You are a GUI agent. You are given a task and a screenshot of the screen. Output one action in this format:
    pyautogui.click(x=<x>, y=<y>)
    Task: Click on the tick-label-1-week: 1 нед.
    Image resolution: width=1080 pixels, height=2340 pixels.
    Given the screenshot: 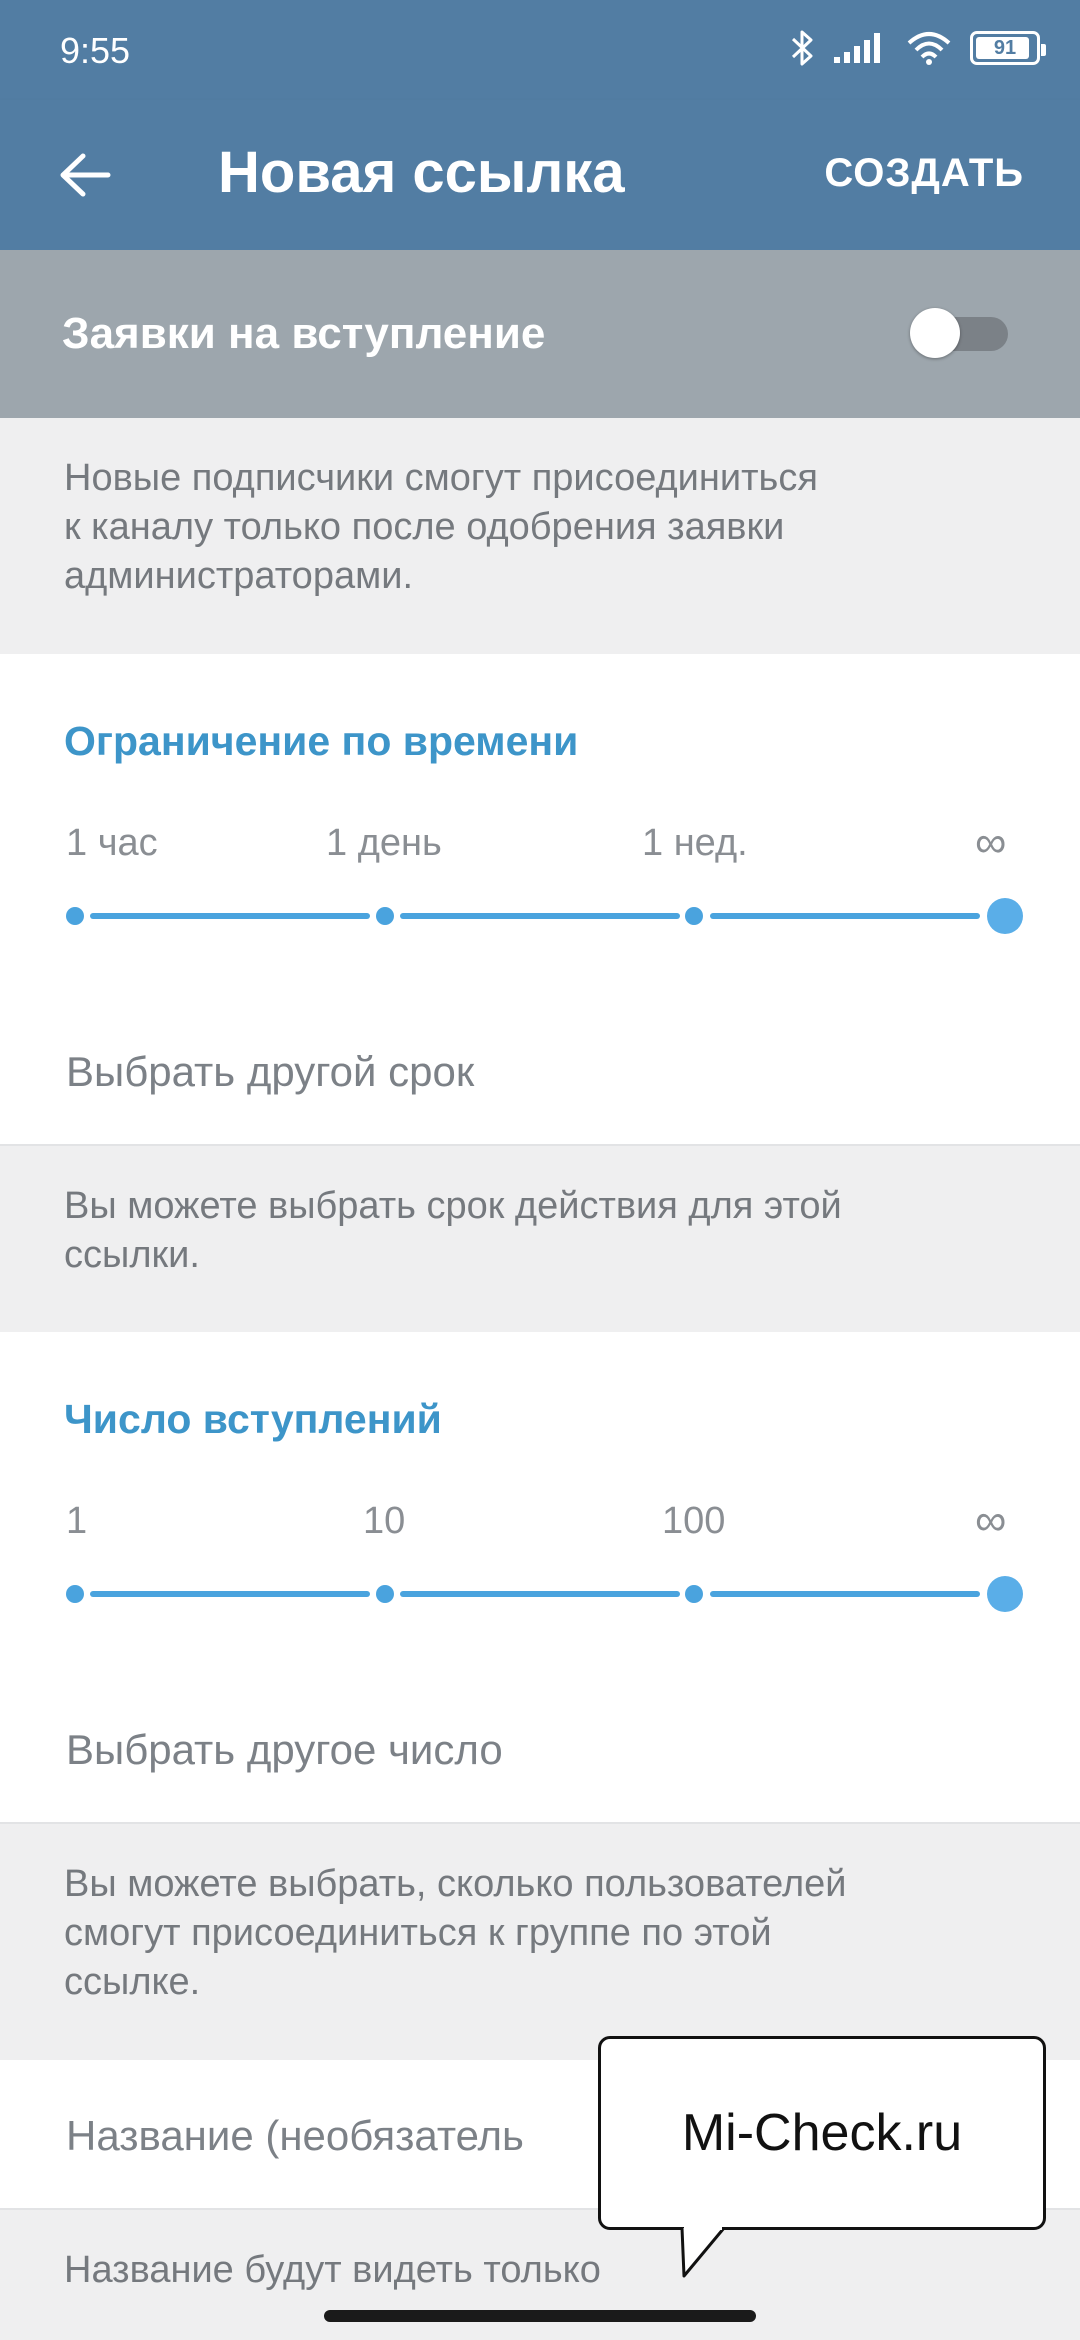 What is the action you would take?
    pyautogui.click(x=695, y=843)
    